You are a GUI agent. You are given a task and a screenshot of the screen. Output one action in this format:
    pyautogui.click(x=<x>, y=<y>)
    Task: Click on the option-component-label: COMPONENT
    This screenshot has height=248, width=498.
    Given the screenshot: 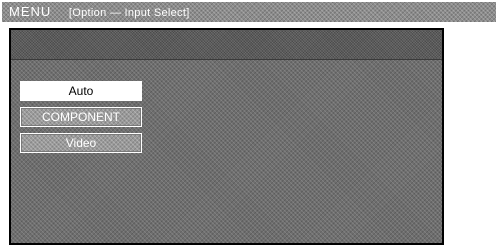 What is the action you would take?
    pyautogui.click(x=81, y=117)
    